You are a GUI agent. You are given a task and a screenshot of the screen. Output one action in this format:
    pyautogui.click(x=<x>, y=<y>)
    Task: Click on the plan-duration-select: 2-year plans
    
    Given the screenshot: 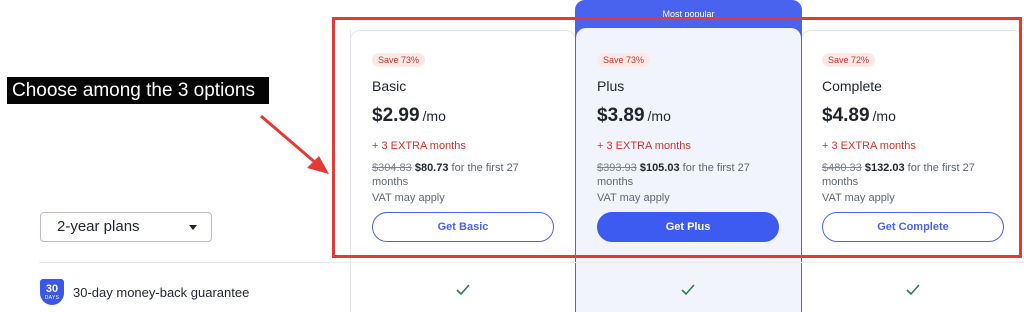 What is the action you would take?
    pyautogui.click(x=126, y=227)
    